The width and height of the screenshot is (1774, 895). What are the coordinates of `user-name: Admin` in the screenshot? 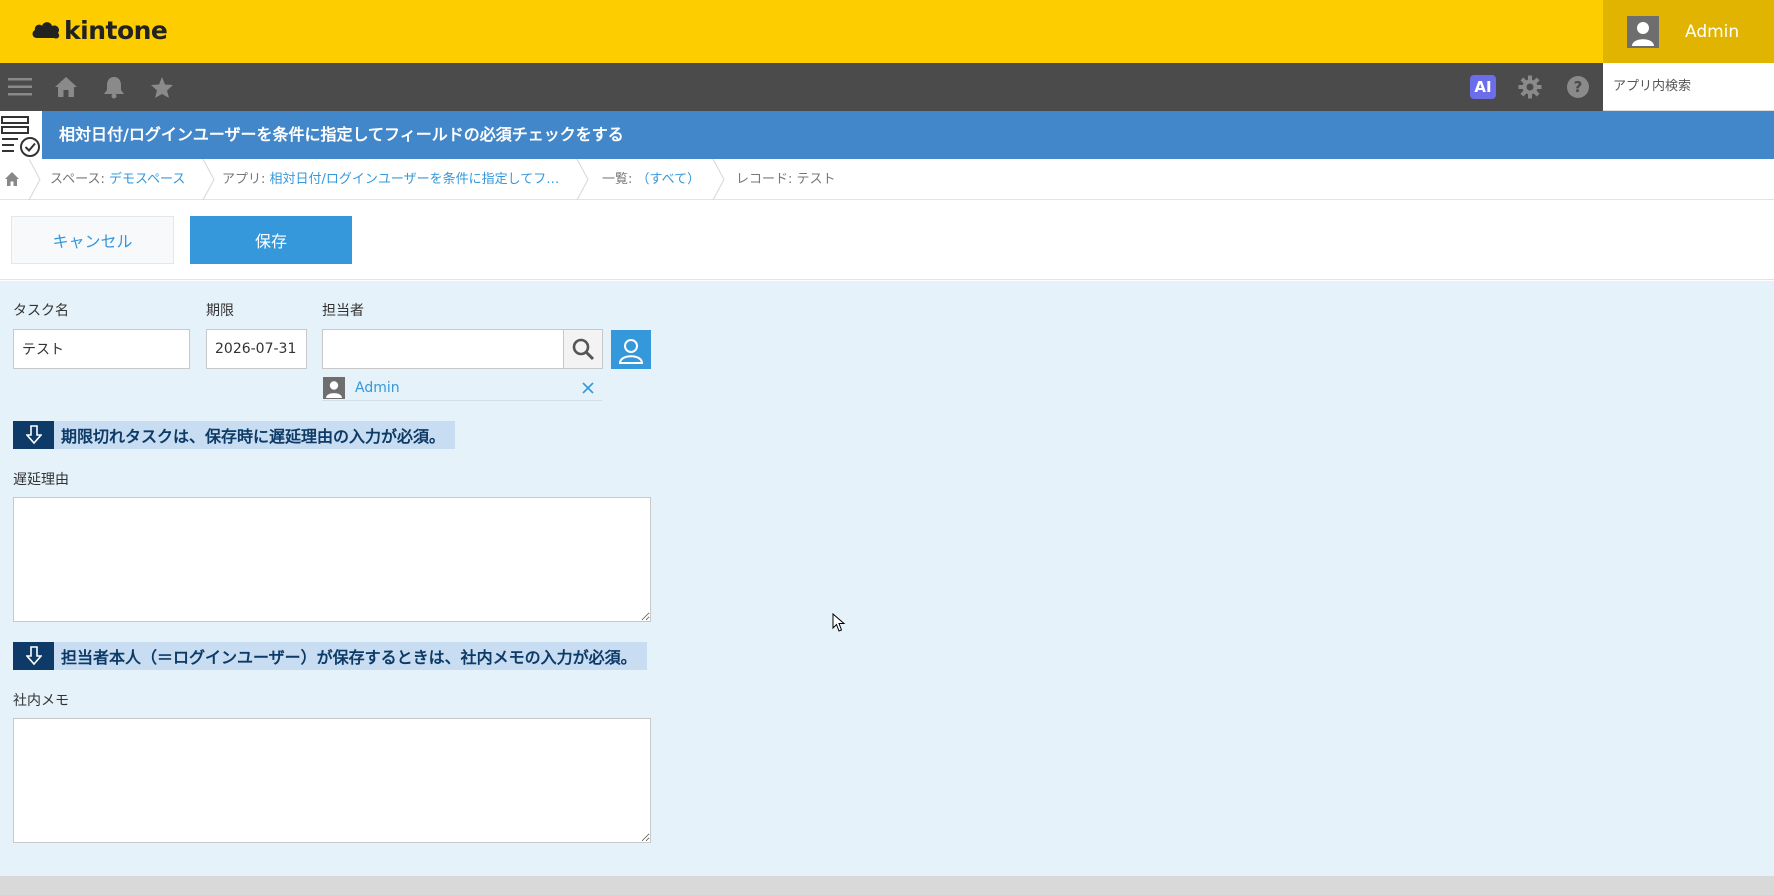 It's located at (1712, 31).